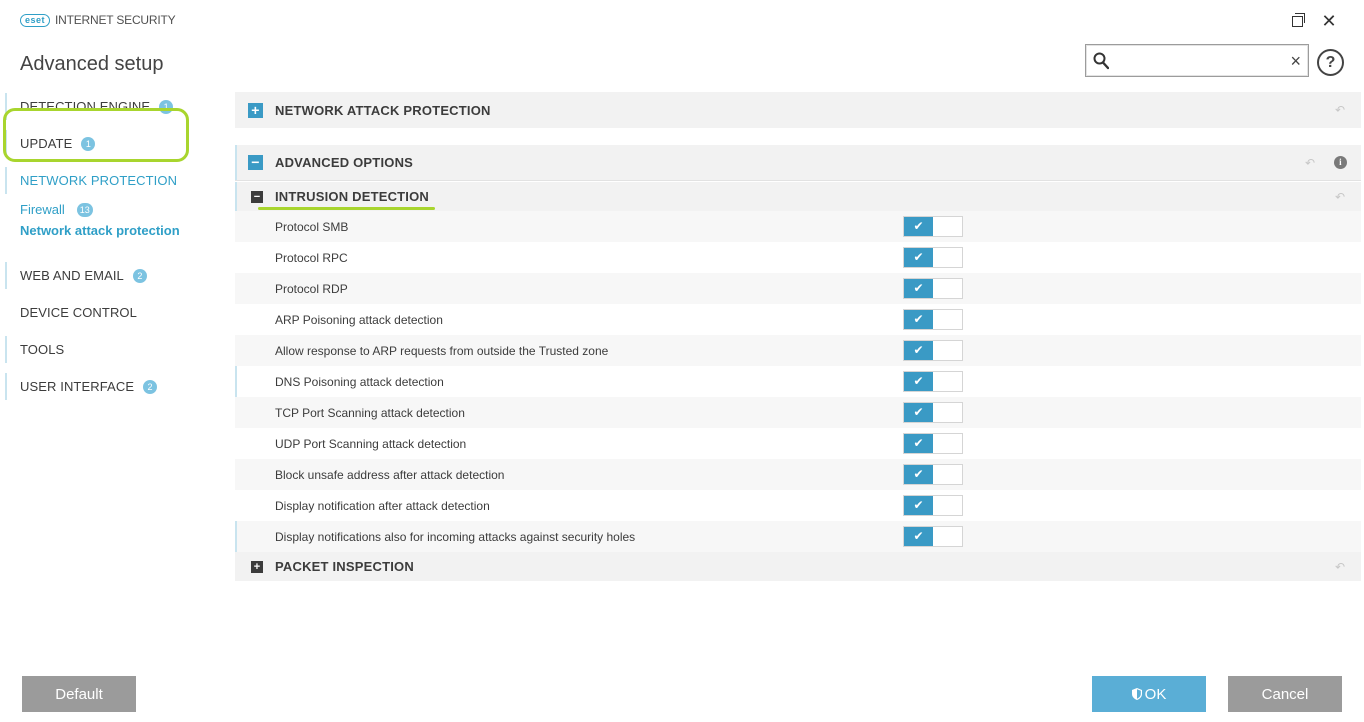 This screenshot has width=1364, height=722. I want to click on ok-button: OK, so click(1149, 694).